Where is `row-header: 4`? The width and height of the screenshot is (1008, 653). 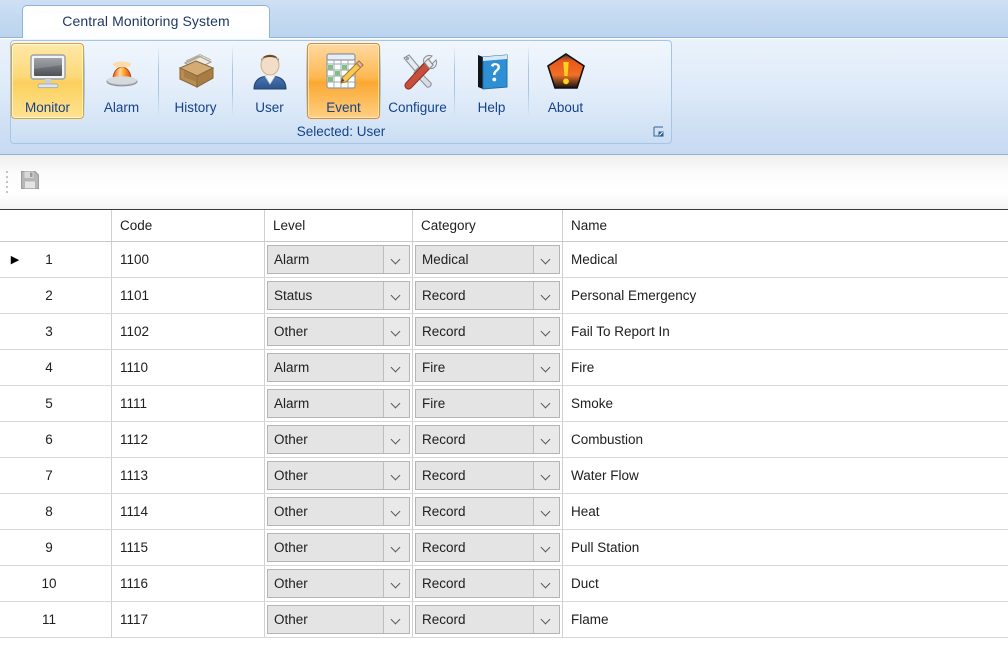 row-header: 4 is located at coordinates (56, 367).